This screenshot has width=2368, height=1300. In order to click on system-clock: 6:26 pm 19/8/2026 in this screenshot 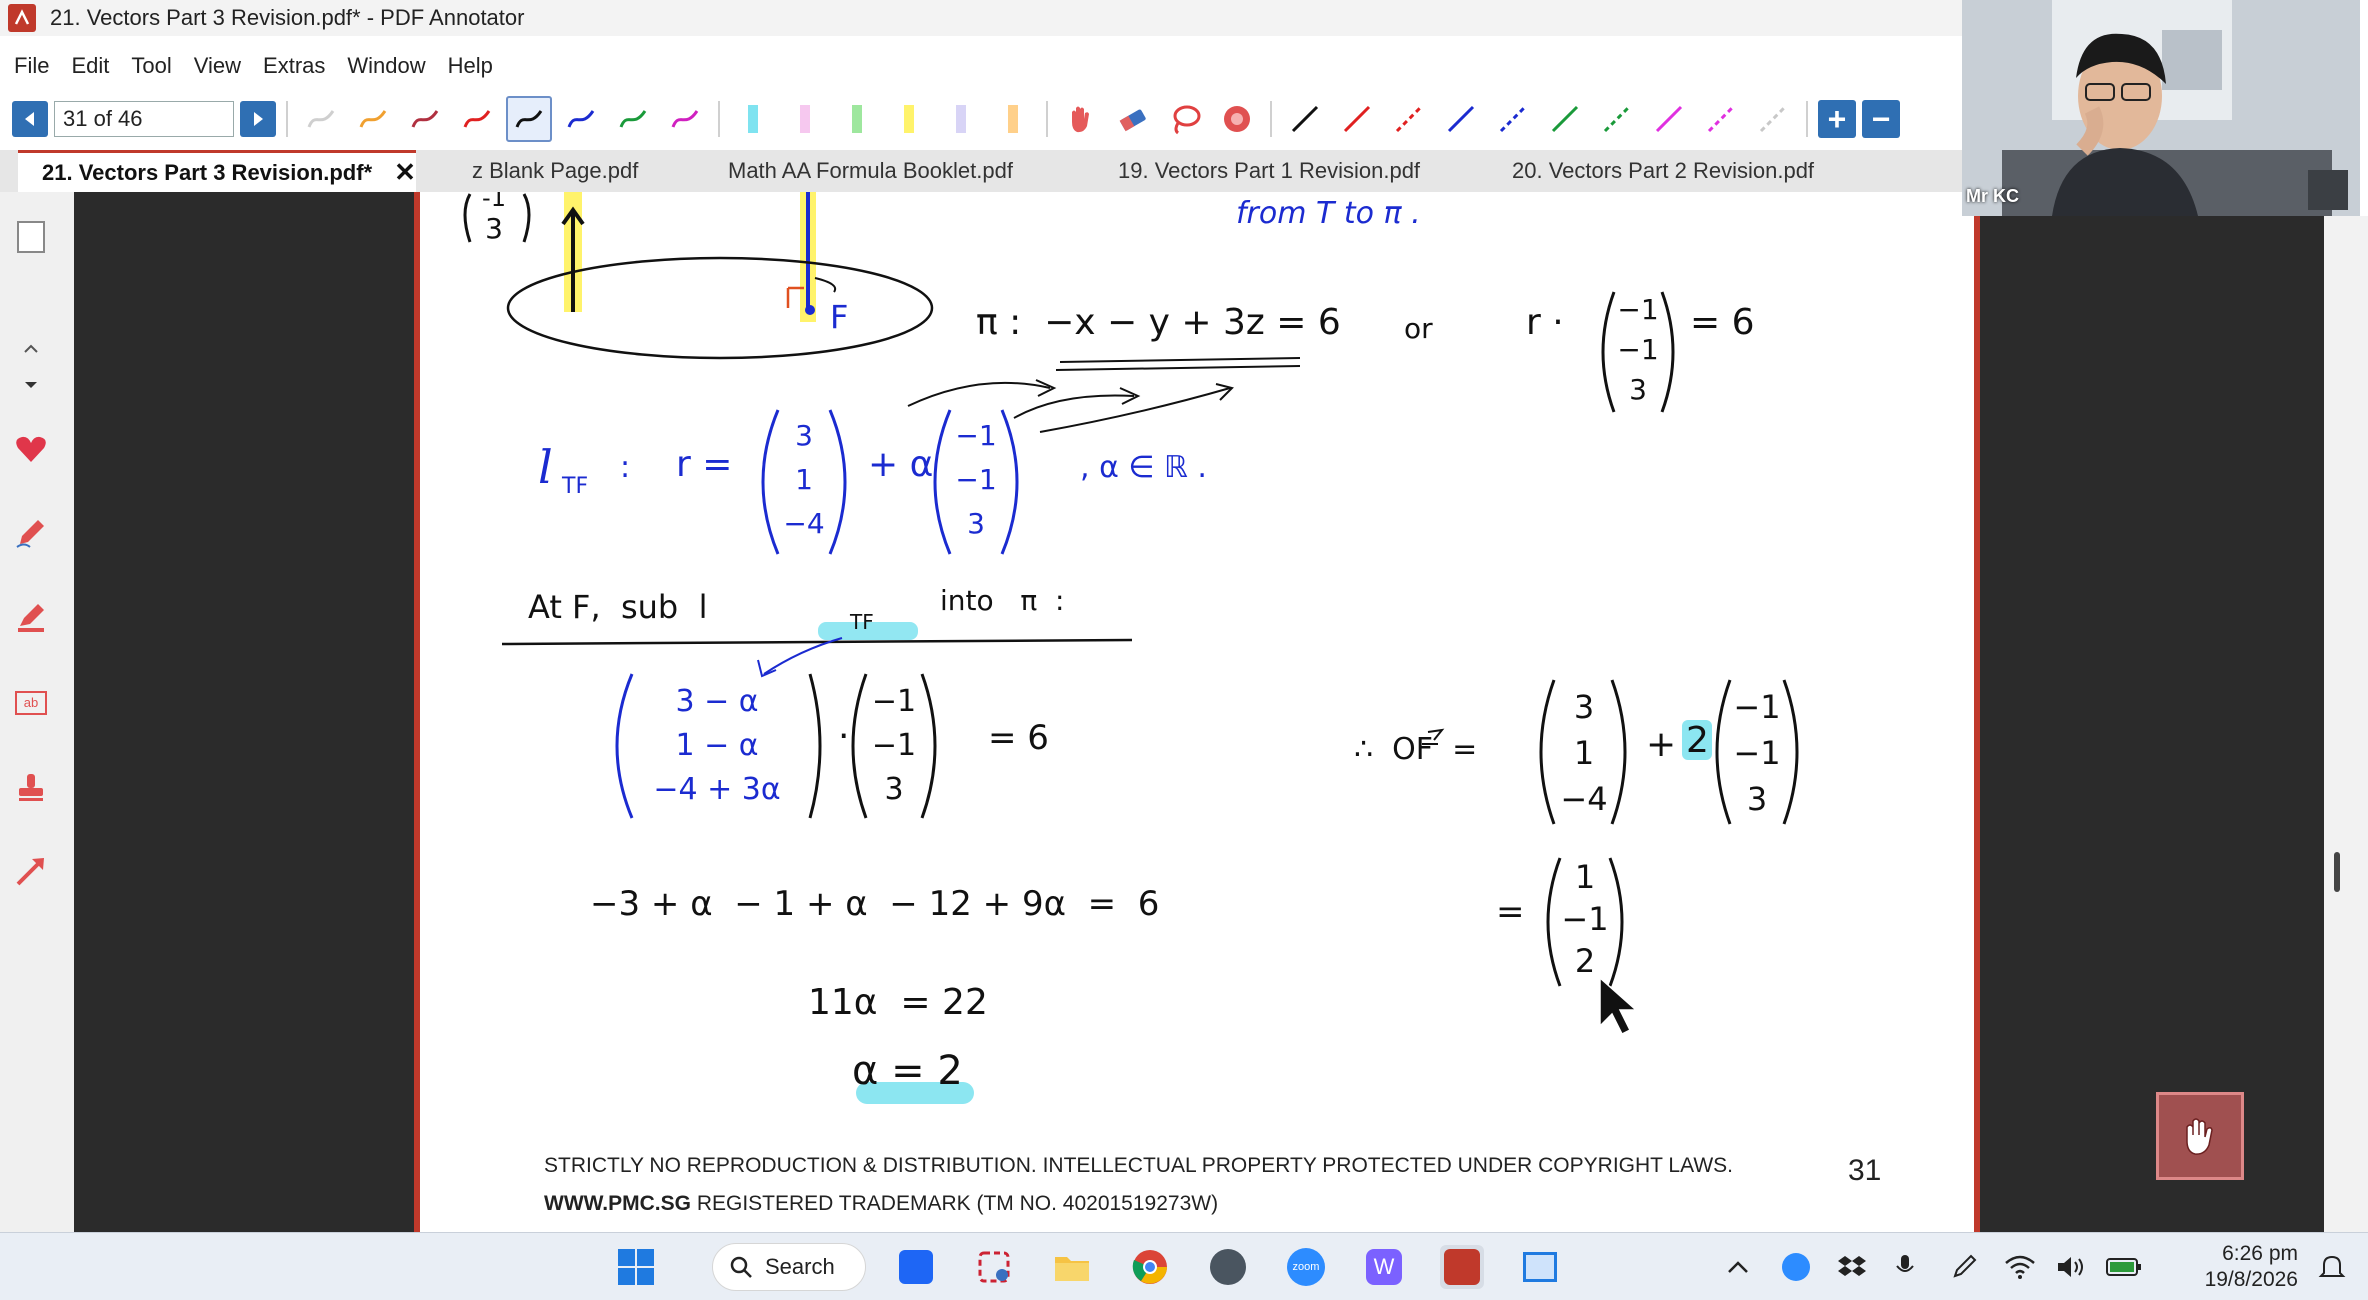, I will do `click(2233, 1267)`.